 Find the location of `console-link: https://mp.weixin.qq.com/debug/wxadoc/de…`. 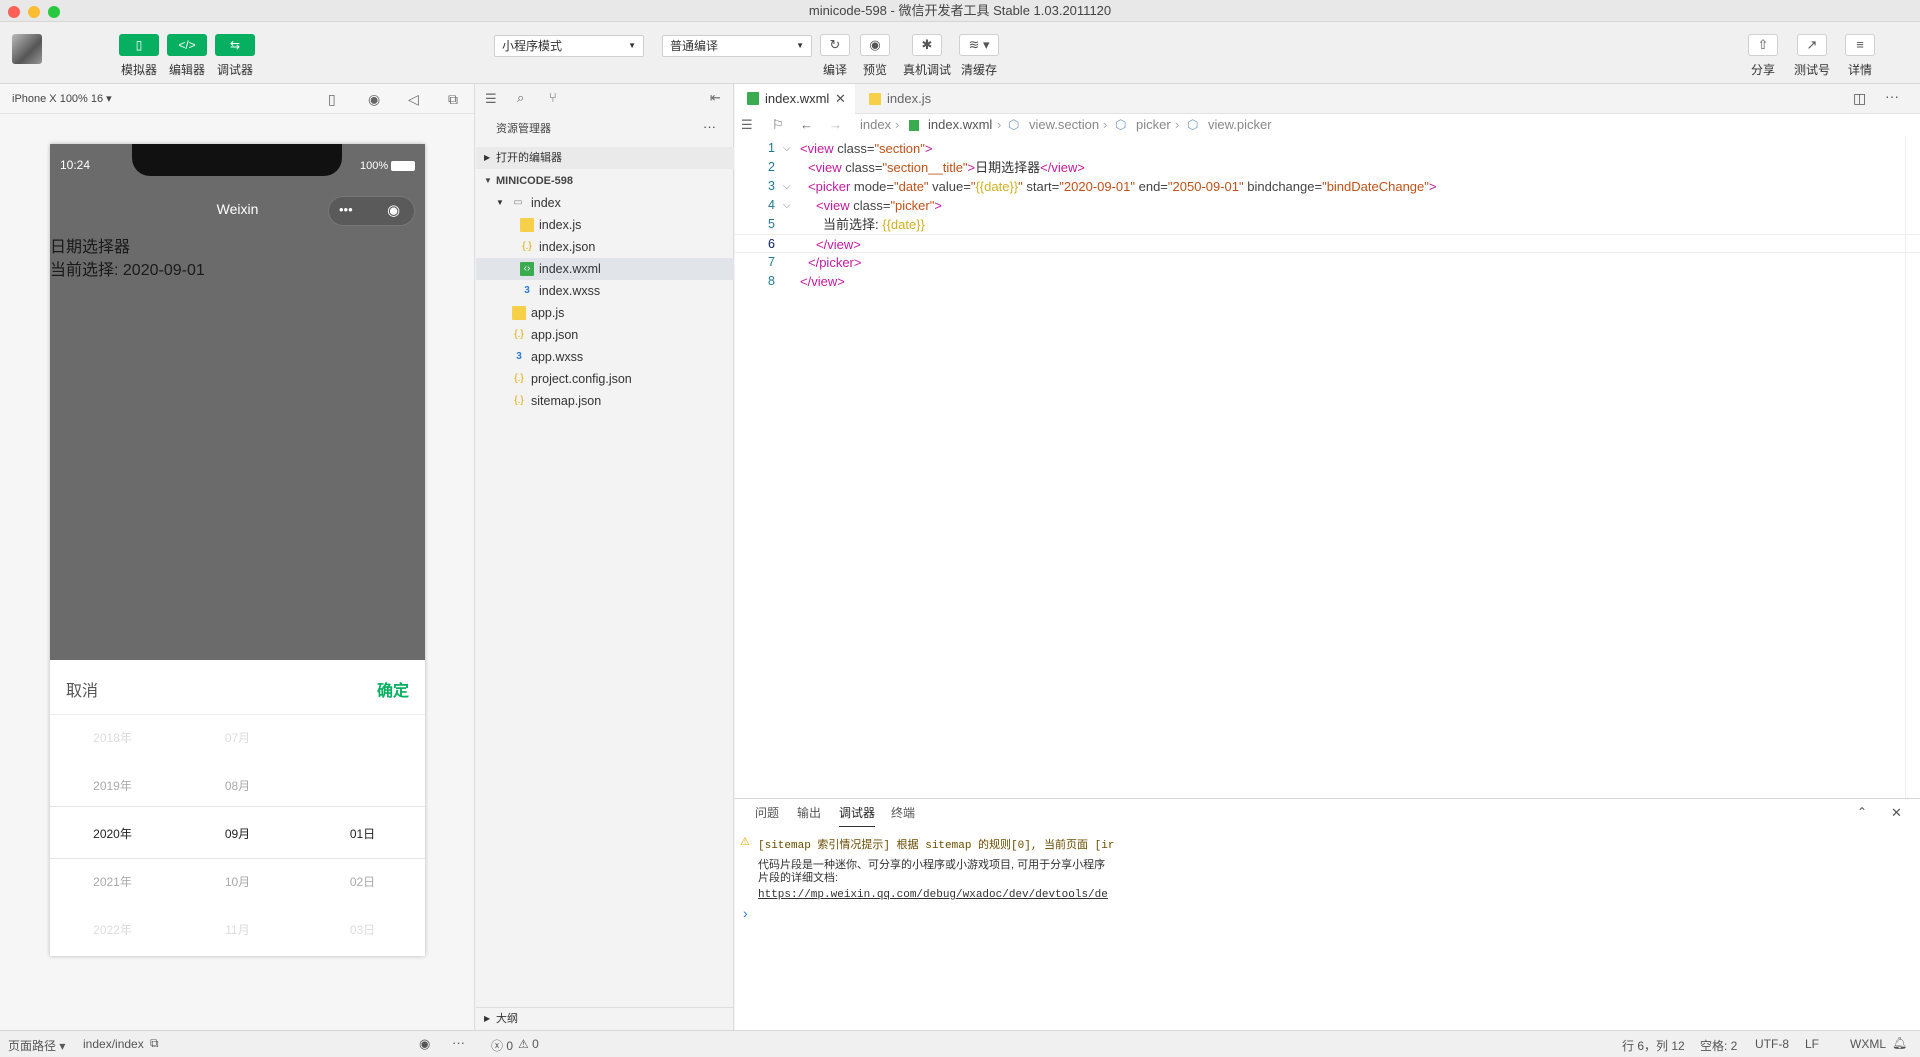

console-link: https://mp.weixin.qq.com/debug/wxadoc/de… is located at coordinates (933, 895).